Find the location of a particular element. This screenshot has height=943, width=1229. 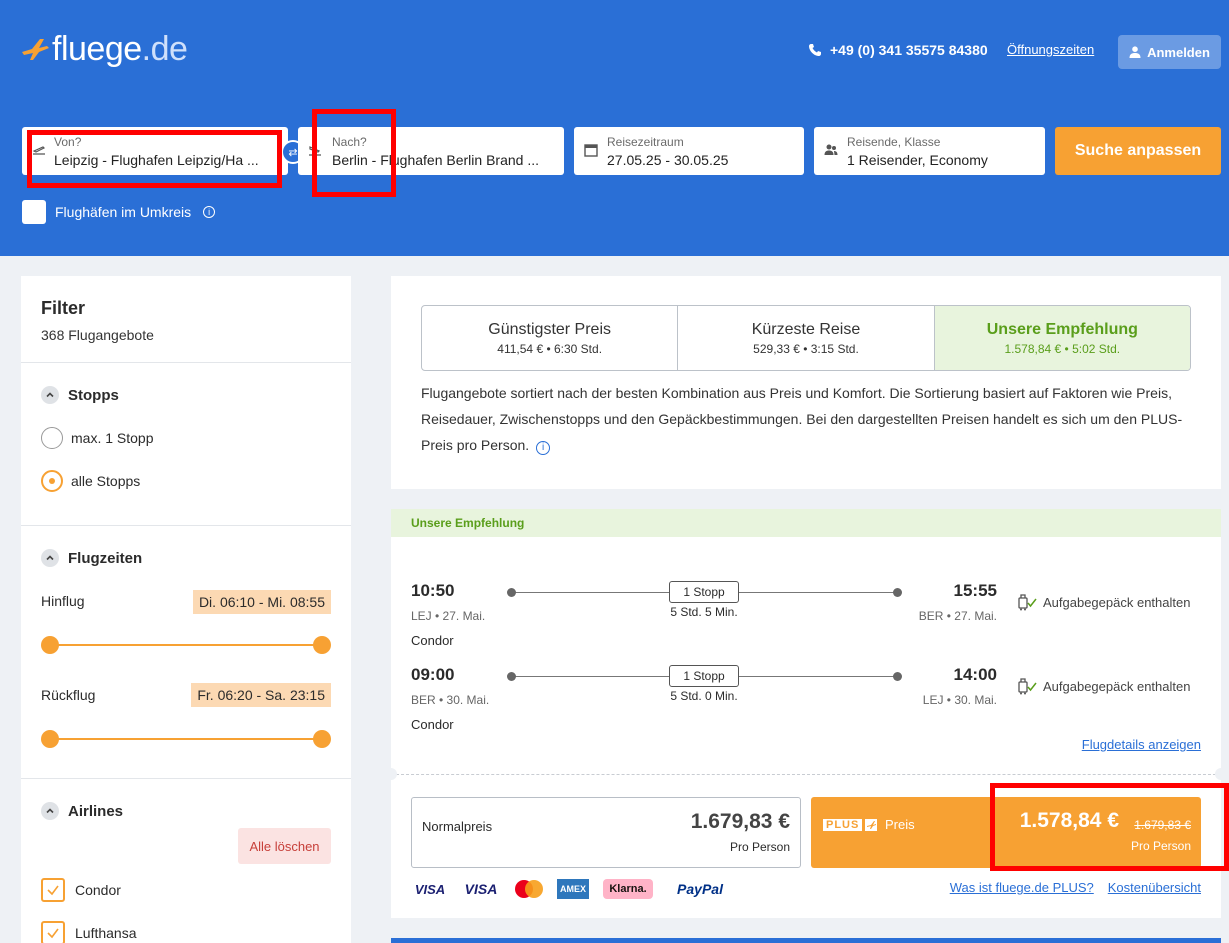

sort-tab-sub: 1.578,84 € • 5:02 Std. is located at coordinates (1062, 348).